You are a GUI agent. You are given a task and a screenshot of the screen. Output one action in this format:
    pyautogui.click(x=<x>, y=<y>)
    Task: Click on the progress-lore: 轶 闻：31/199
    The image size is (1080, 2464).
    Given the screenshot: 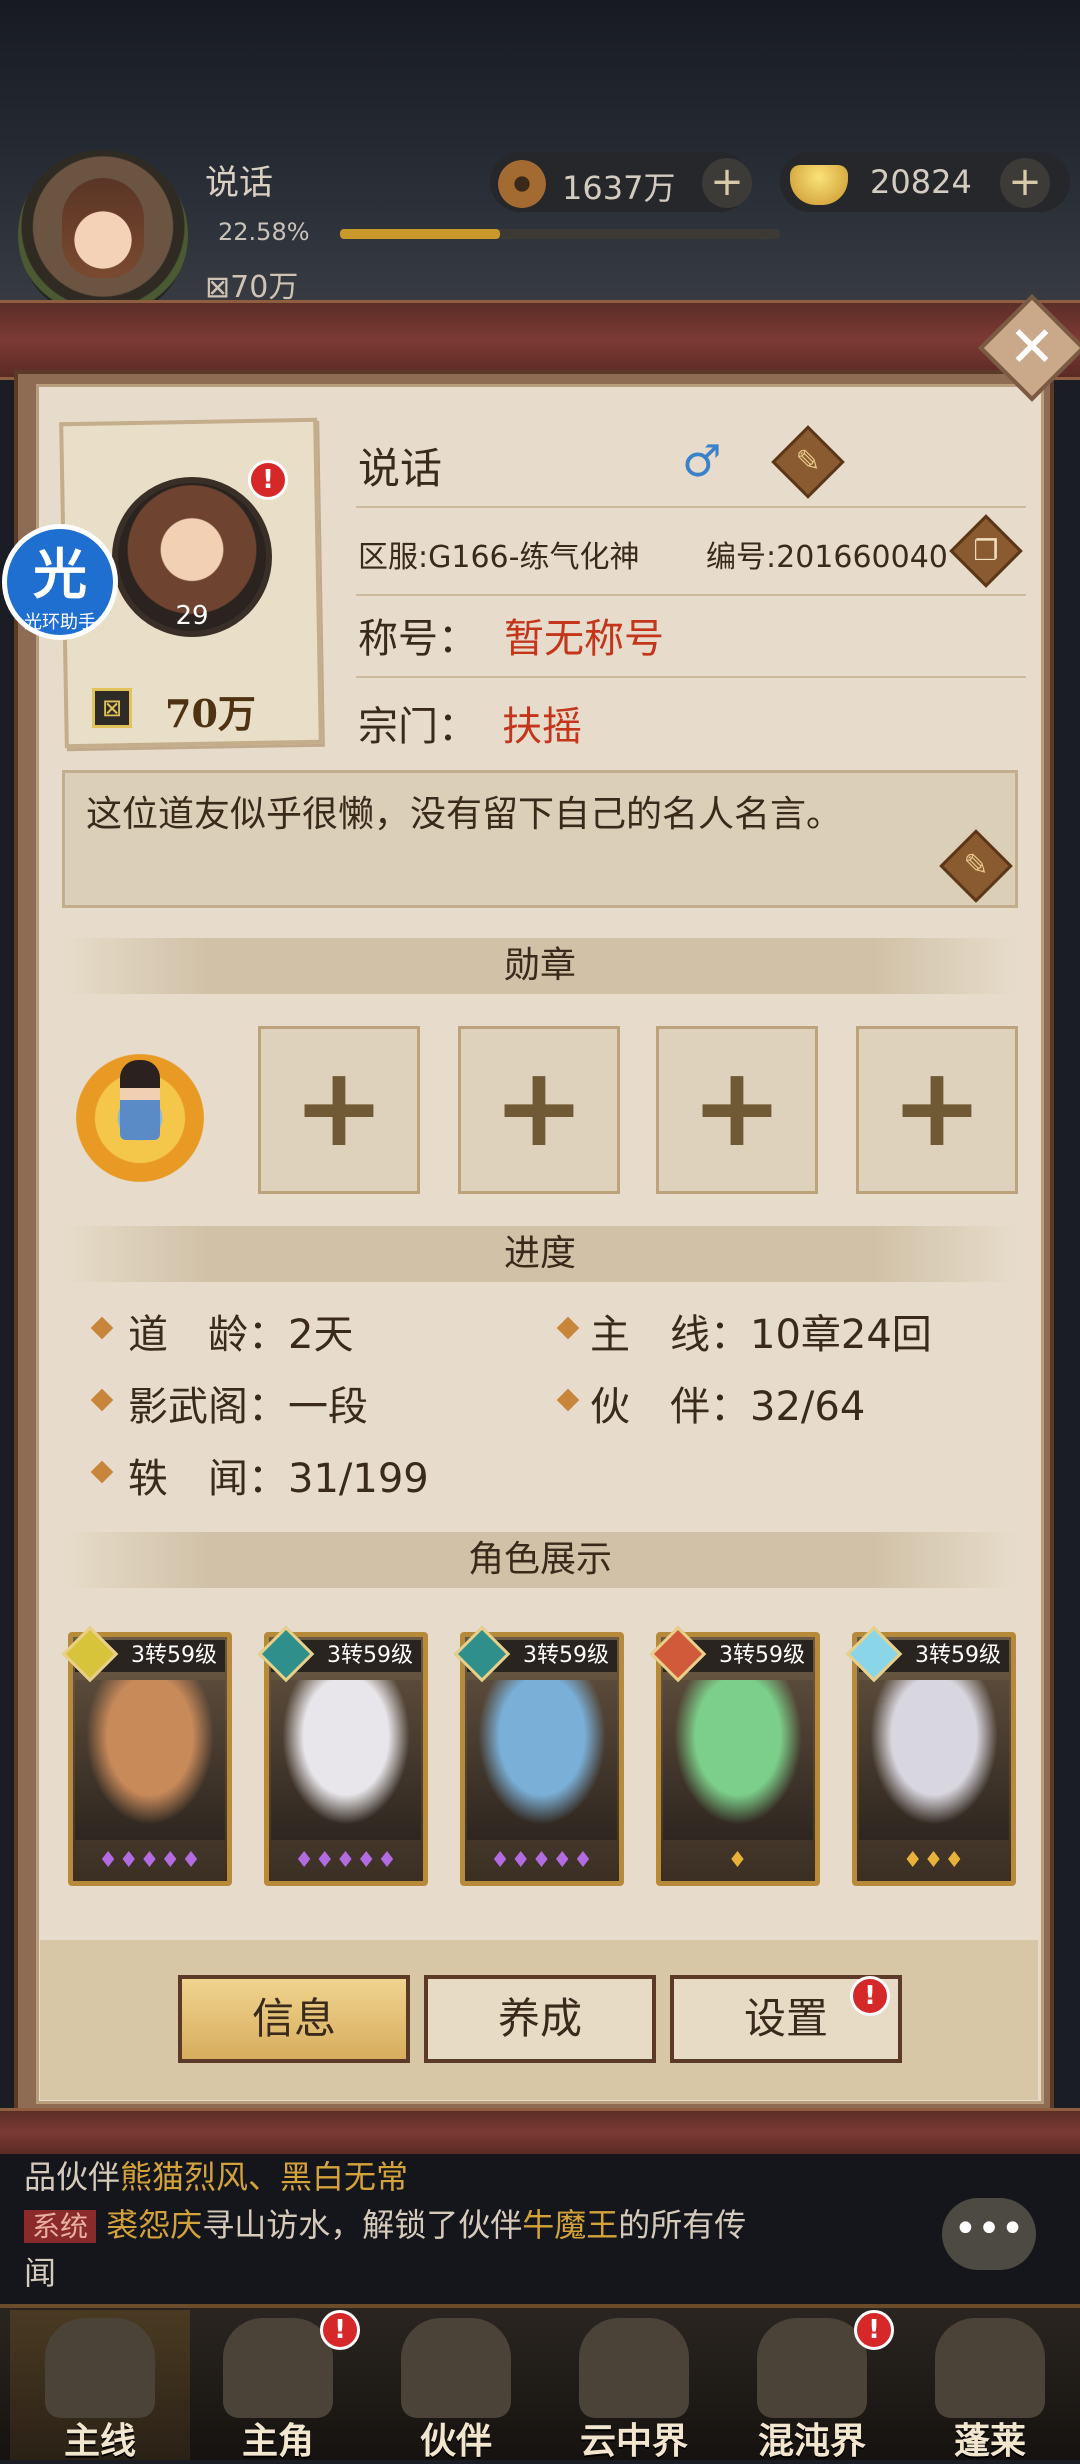 What is the action you would take?
    pyautogui.click(x=278, y=1479)
    